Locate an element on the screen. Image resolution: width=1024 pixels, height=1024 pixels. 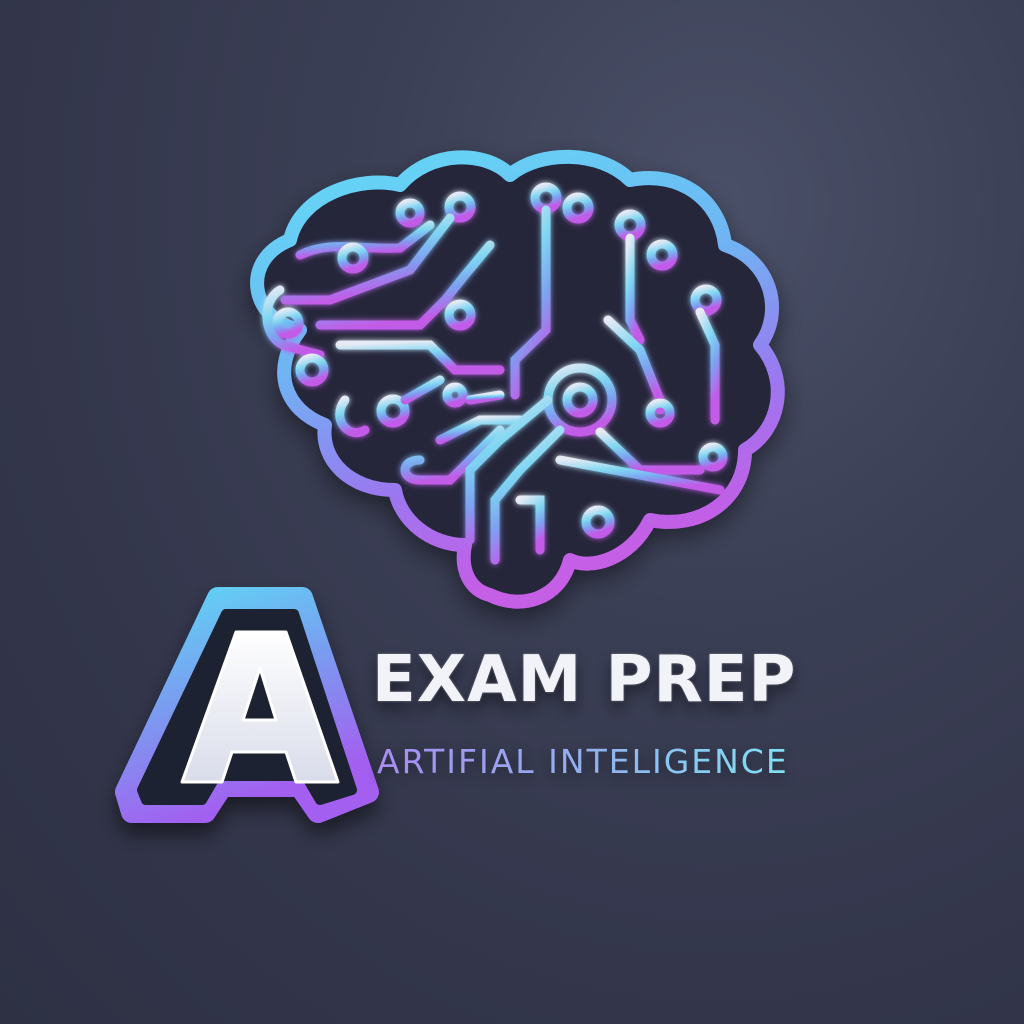
logo-subtitle: ARTIFIAL INTELIGENCE is located at coordinates (583, 761).